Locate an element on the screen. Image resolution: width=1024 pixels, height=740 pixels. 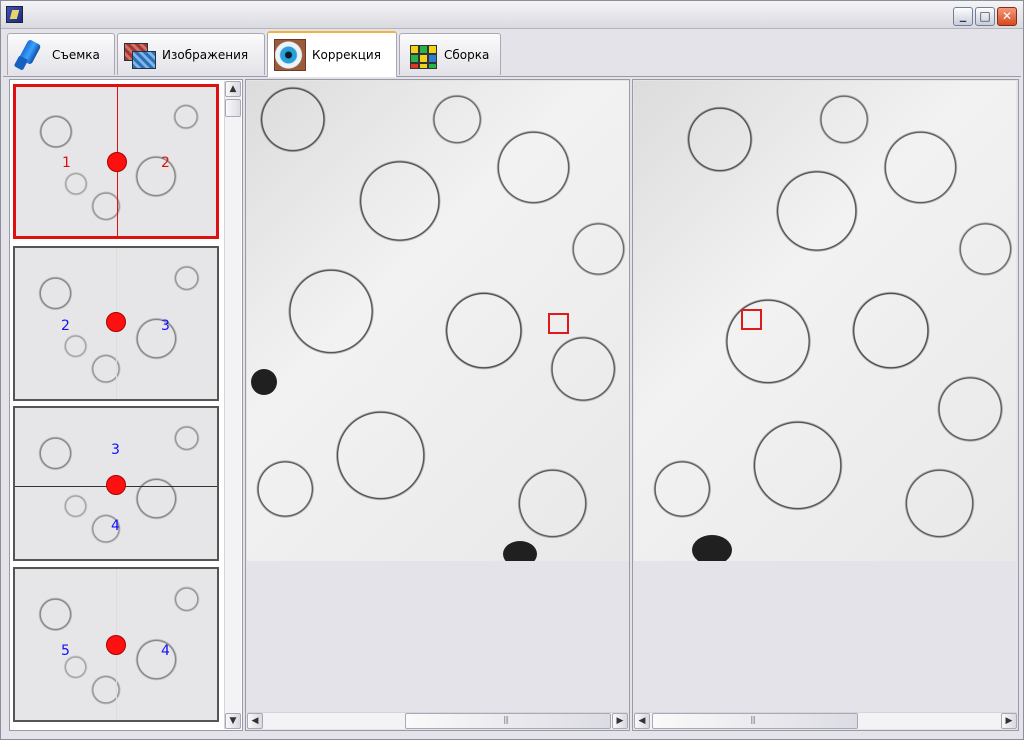
title-bar: _ □ ✕ is located at coordinates (512, 15).